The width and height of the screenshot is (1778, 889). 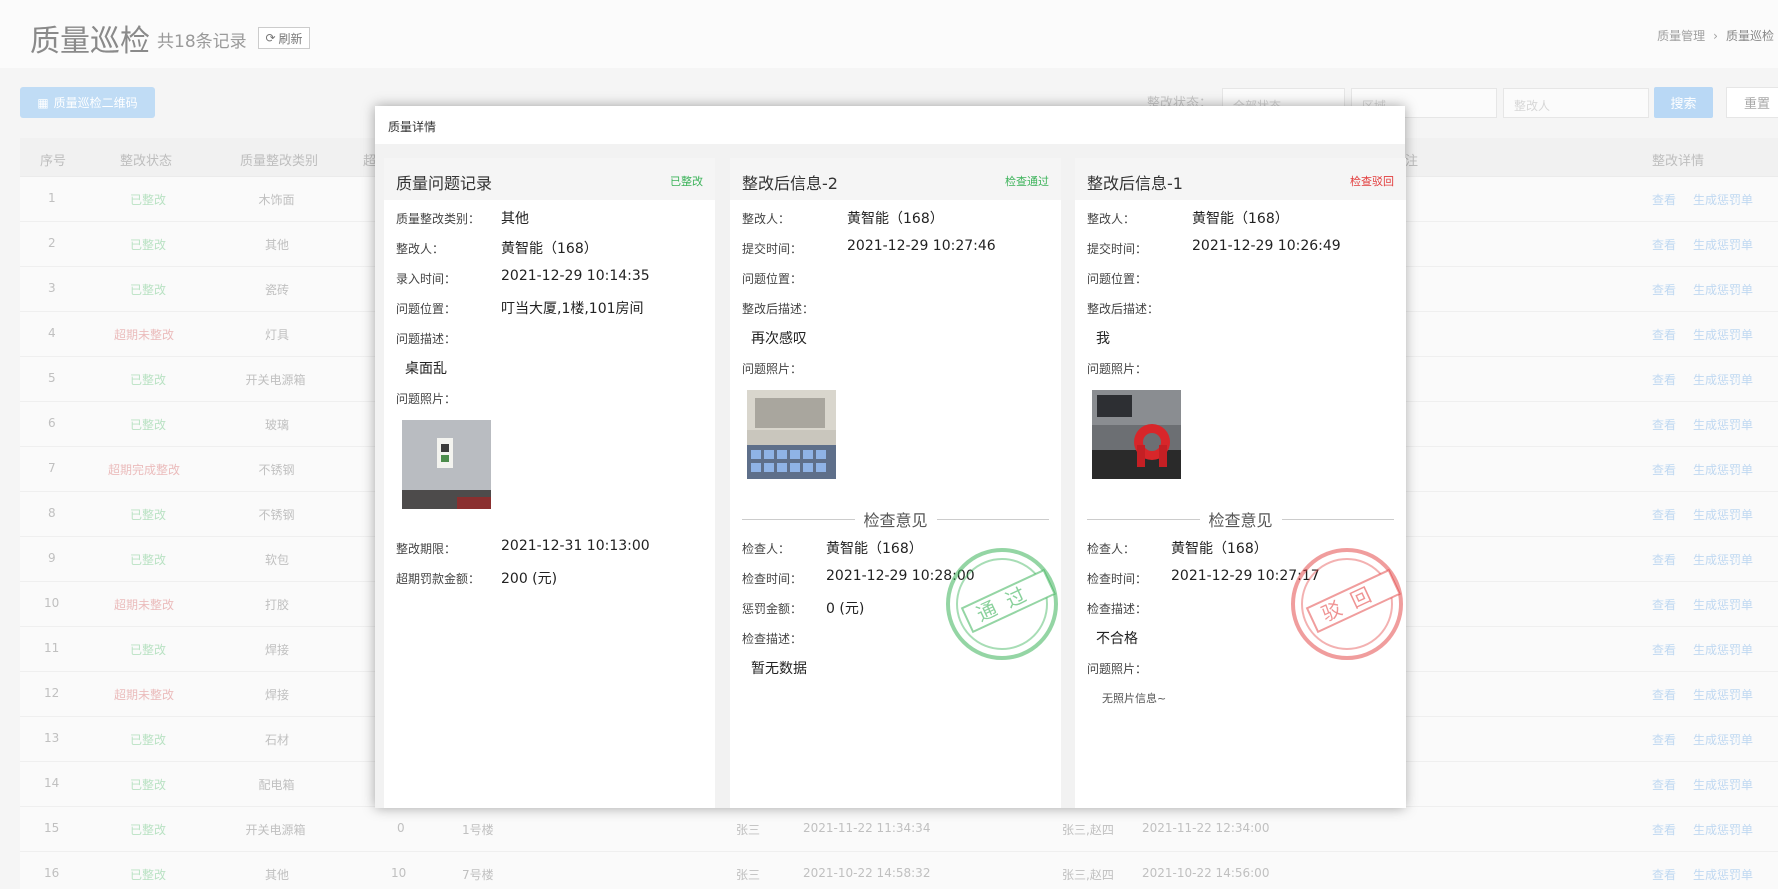 I want to click on breadcrumb-item-current: 质量巡检, so click(x=1749, y=36).